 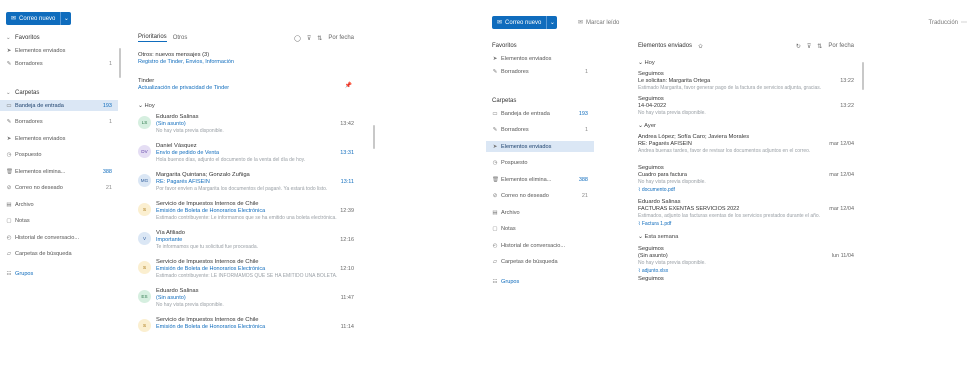 I want to click on left-folders-header: ⌄ Carpetas, so click(x=59, y=92).